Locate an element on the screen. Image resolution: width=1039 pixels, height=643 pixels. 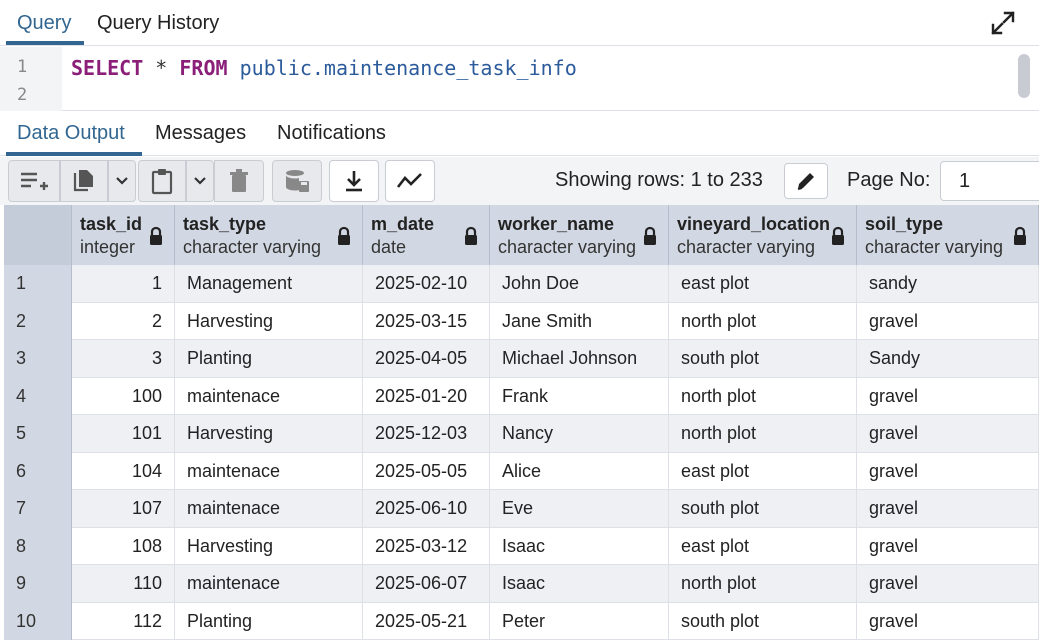
table-cell: 2025-04-05 is located at coordinates (426, 359).